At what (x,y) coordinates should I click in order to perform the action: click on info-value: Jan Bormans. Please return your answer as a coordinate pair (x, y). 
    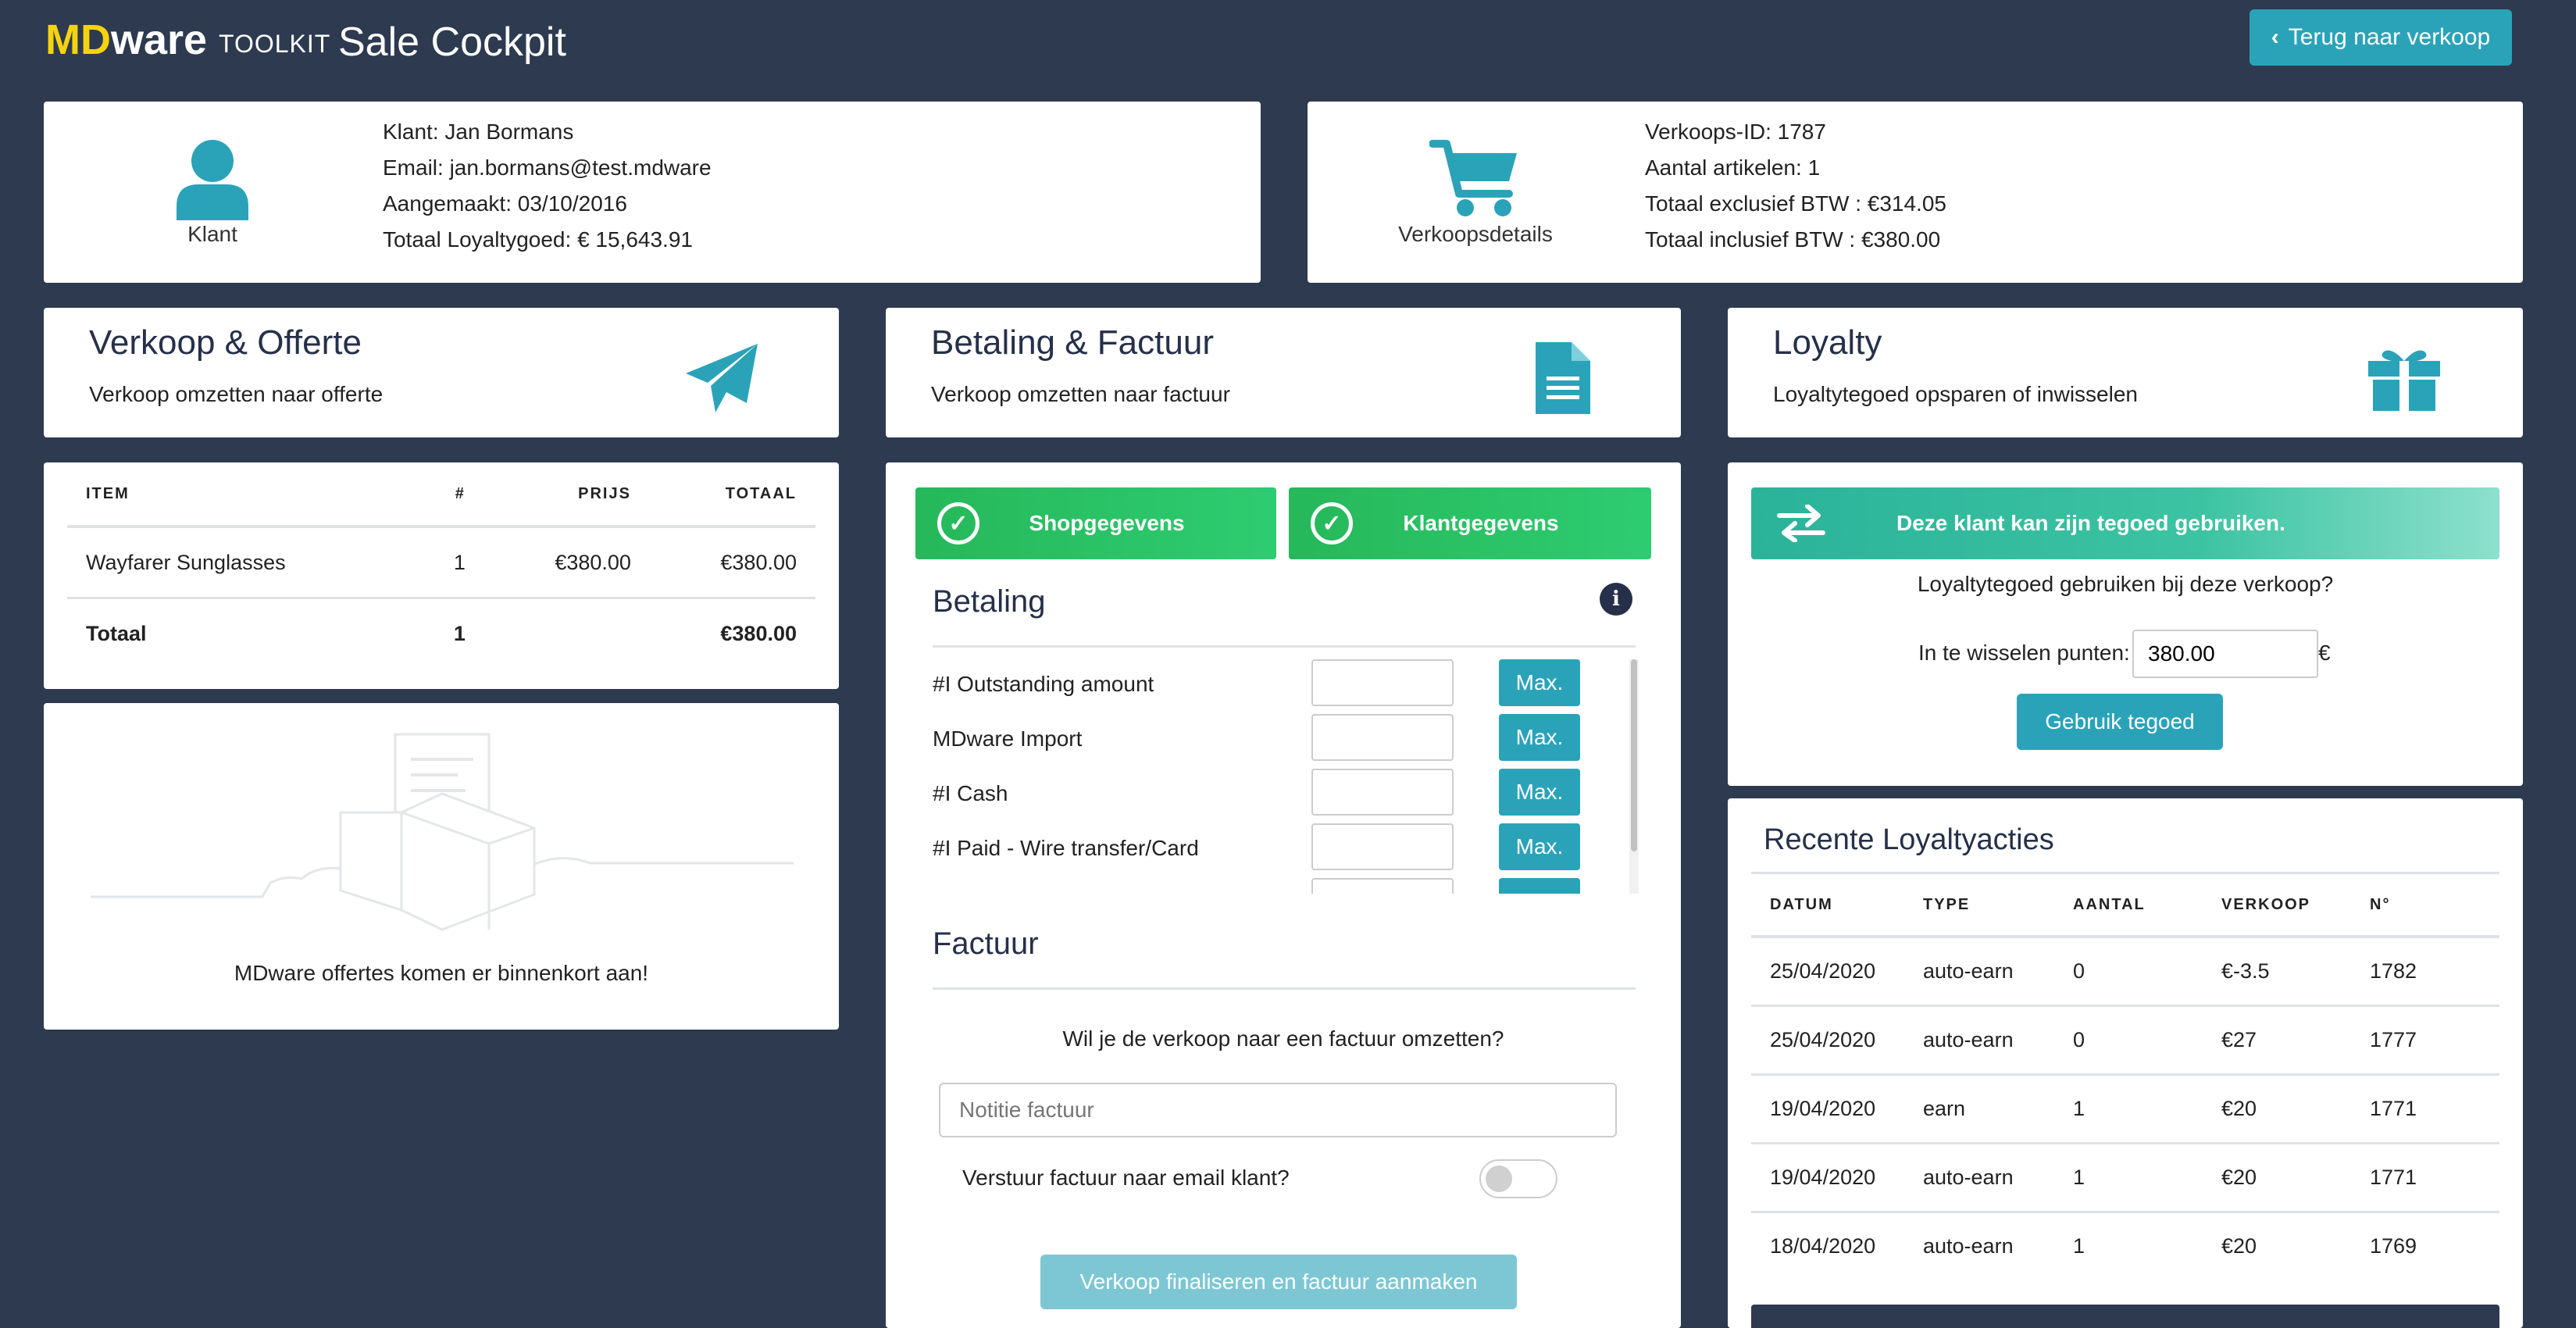
    Looking at the image, I should click on (509, 132).